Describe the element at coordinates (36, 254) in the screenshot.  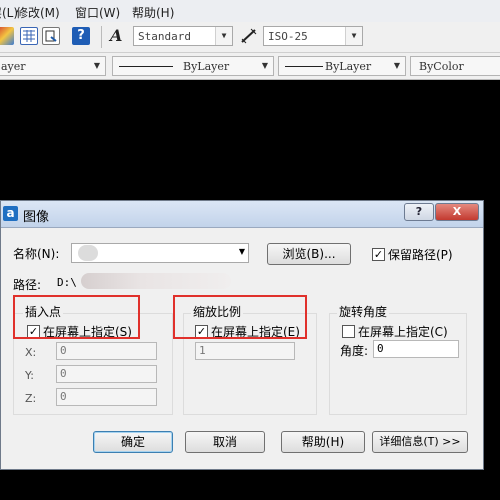
I see `name-label: 名称(N):` at that location.